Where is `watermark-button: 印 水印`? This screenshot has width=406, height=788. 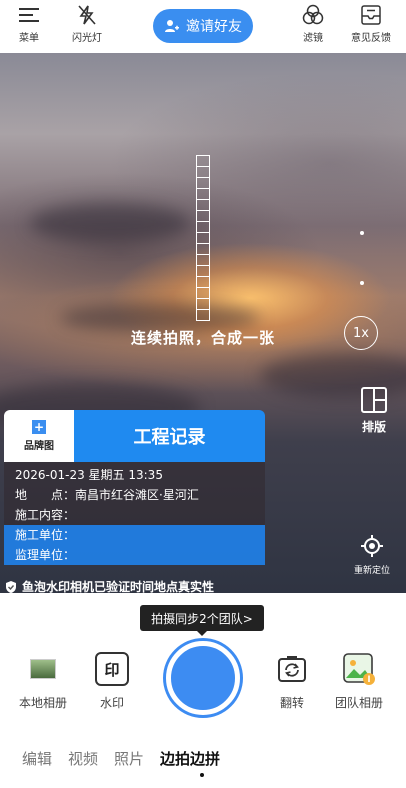 watermark-button: 印 水印 is located at coordinates (112, 679).